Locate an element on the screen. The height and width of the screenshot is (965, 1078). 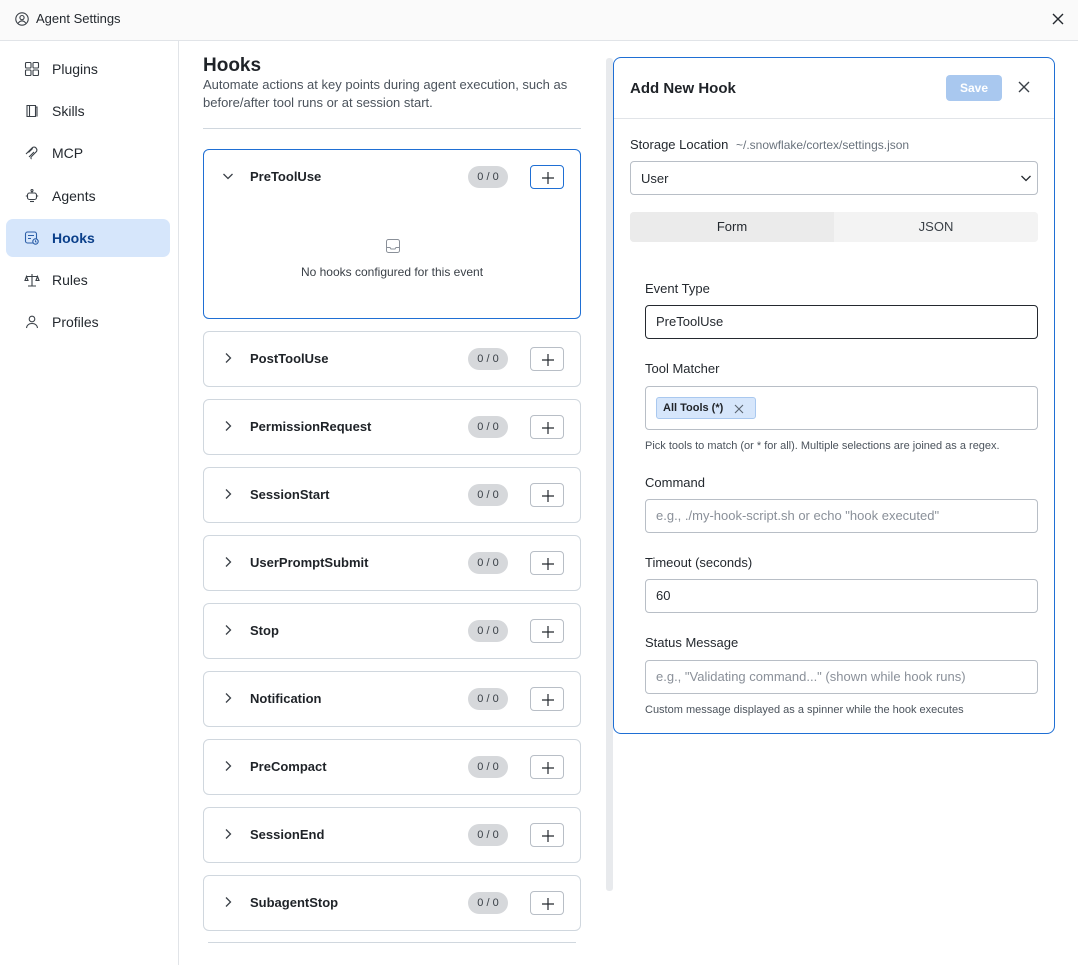
sidebar-item-skills: Skills is located at coordinates (88, 111).